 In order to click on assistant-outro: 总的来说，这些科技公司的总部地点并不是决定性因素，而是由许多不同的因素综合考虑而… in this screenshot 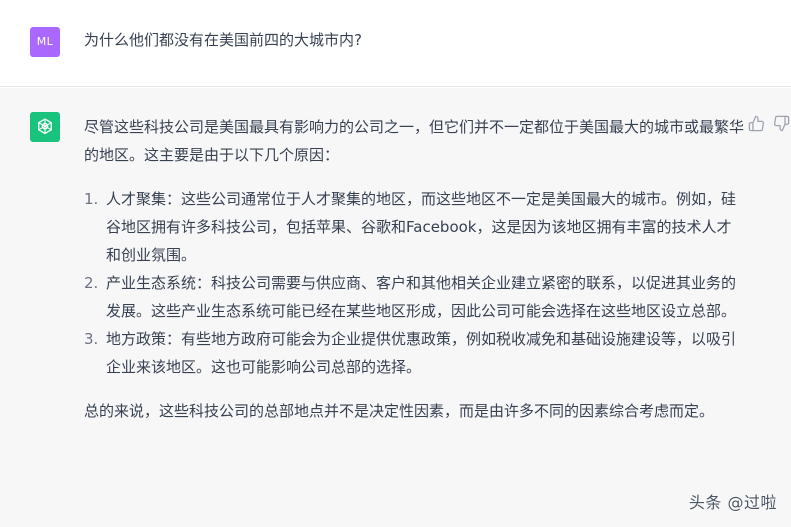, I will do `click(399, 411)`.